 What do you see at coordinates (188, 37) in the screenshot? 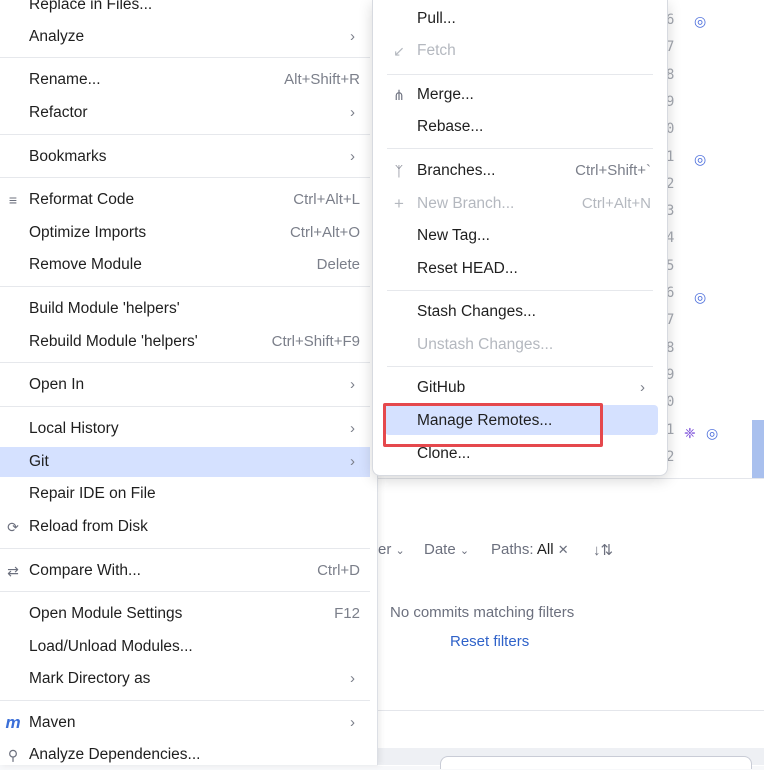
I see `menu-item-analyze: Analyze ›` at bounding box center [188, 37].